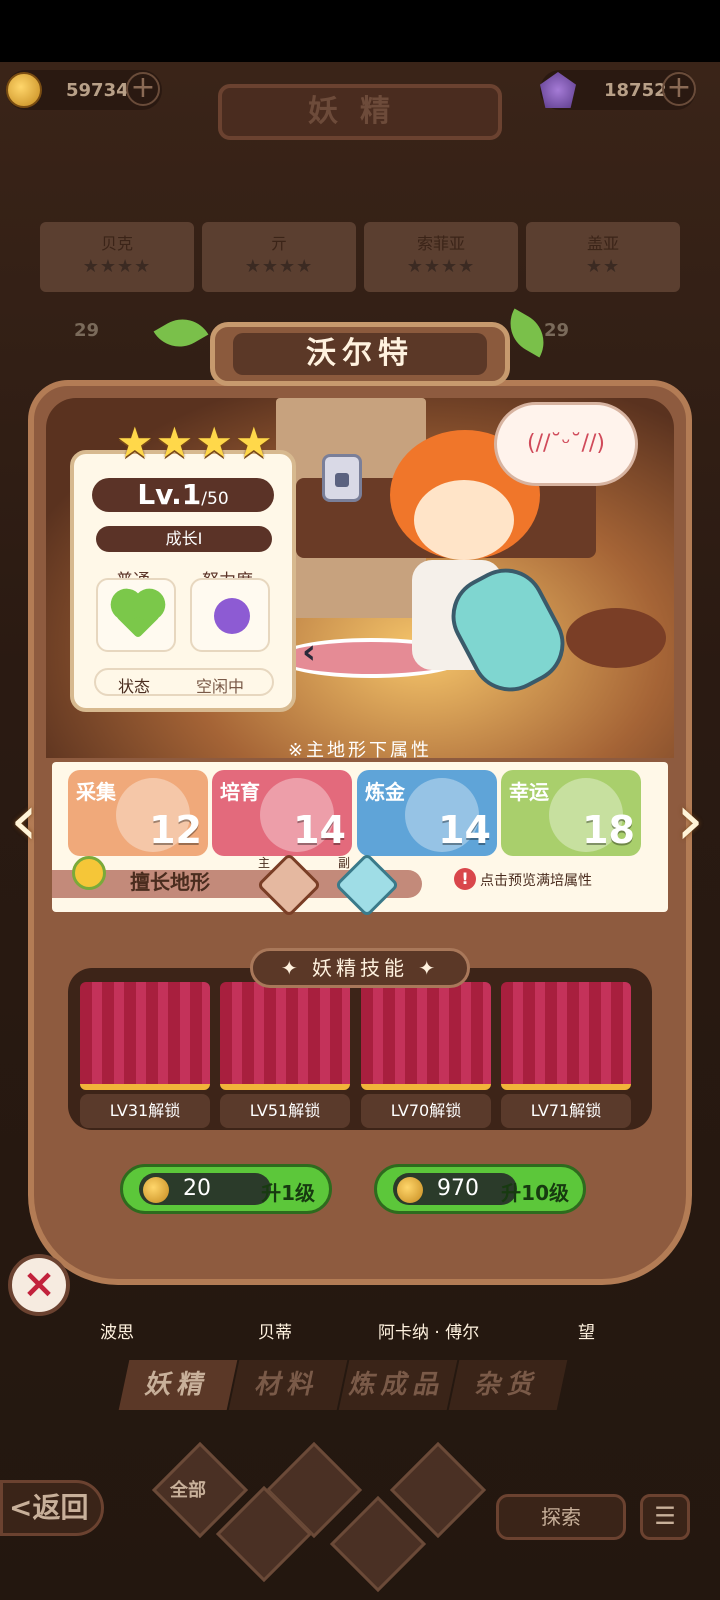 This screenshot has width=720, height=1600. I want to click on attributes-panel: 采集 12 培育 14 炼金 14 幸运 18 擅长地形 主 副 ! 点击预览满培属性, so click(360, 840).